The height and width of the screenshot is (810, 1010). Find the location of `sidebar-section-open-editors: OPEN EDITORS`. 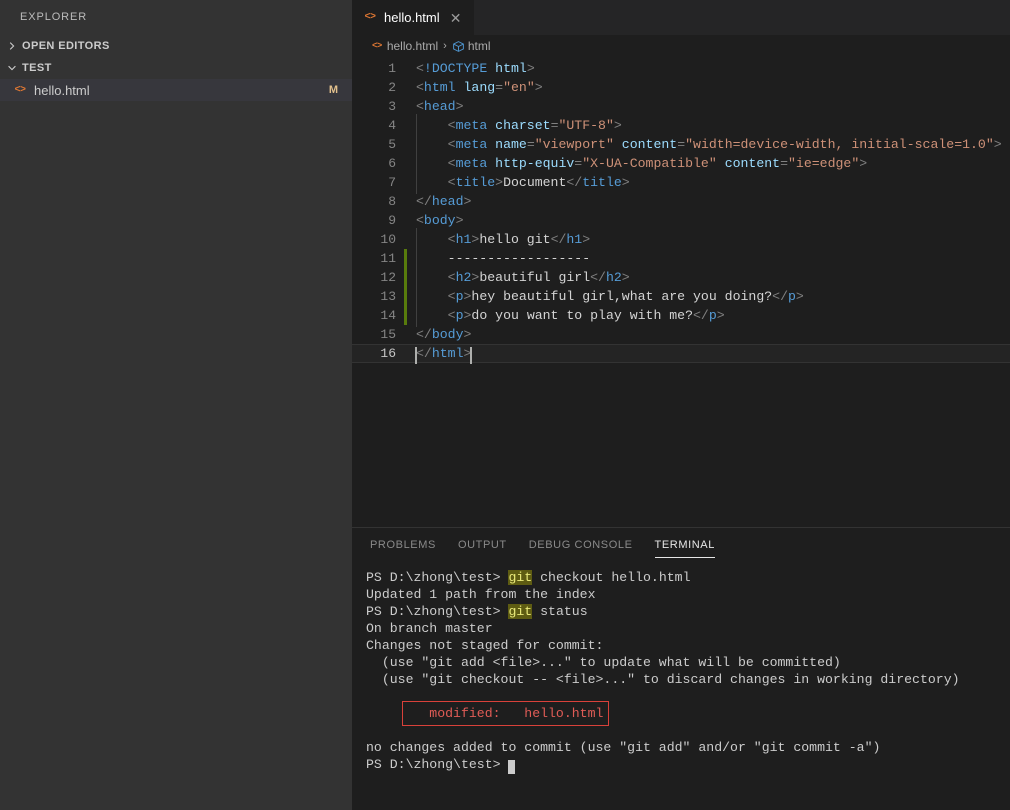

sidebar-section-open-editors: OPEN EDITORS is located at coordinates (176, 46).